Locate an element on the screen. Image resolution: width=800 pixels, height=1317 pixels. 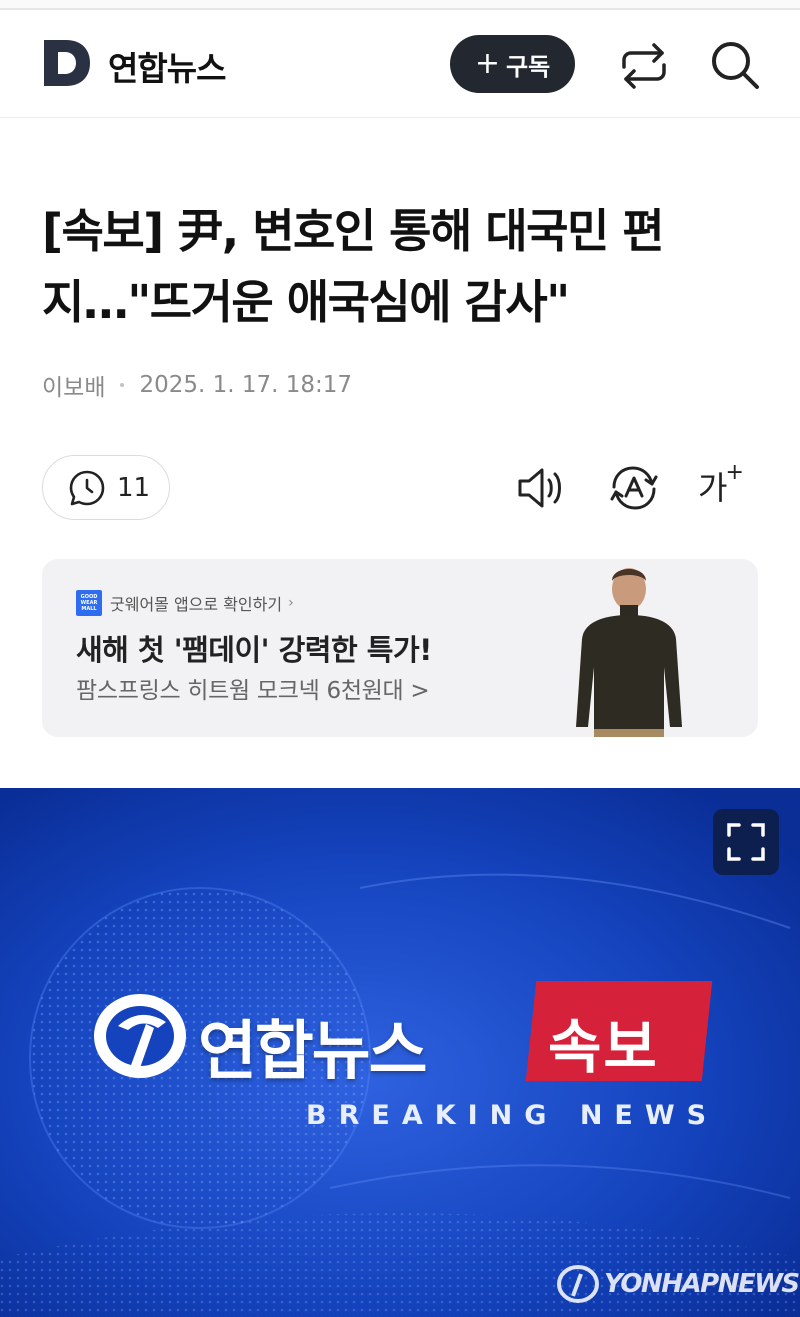
chevron-right-icon: › is located at coordinates (291, 603).